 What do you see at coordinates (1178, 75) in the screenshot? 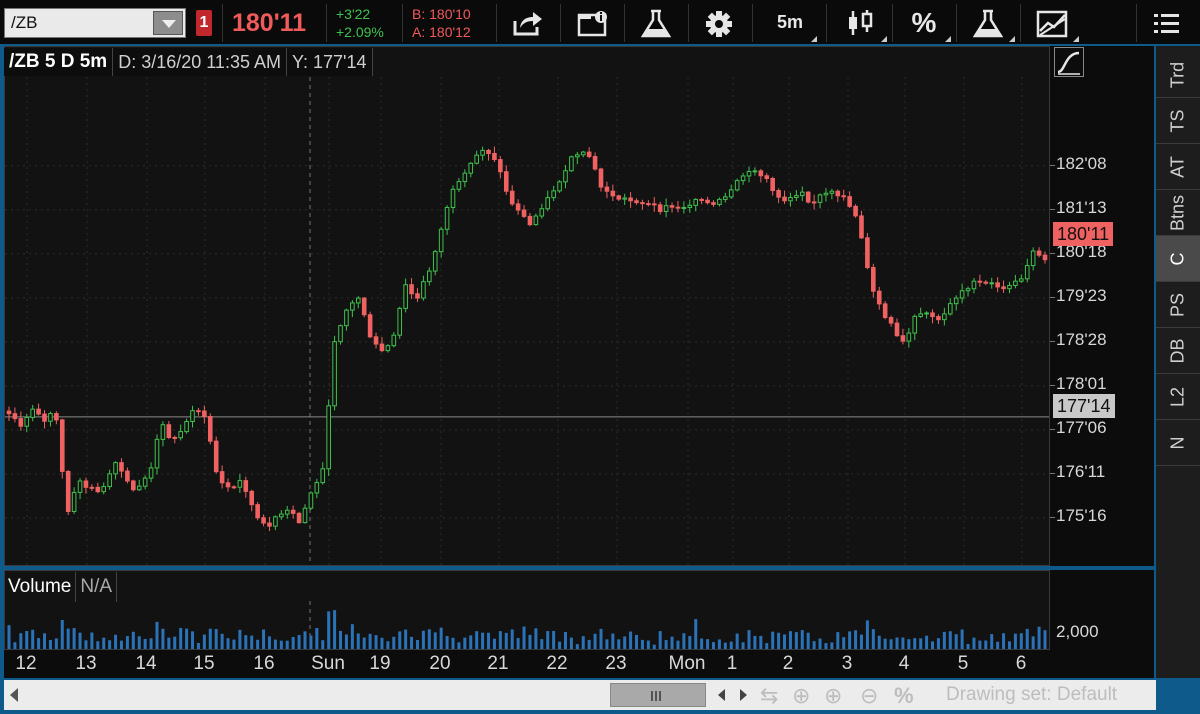
I see `side-tab-trd: Trd` at bounding box center [1178, 75].